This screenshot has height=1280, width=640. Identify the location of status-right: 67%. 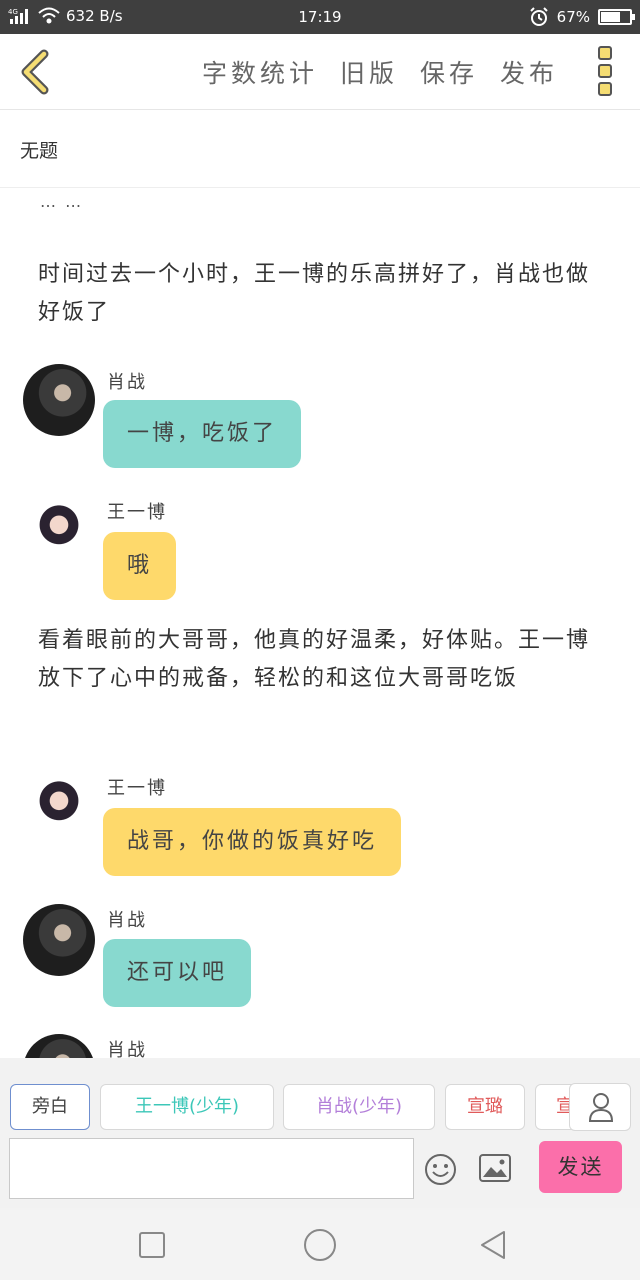
(582, 17).